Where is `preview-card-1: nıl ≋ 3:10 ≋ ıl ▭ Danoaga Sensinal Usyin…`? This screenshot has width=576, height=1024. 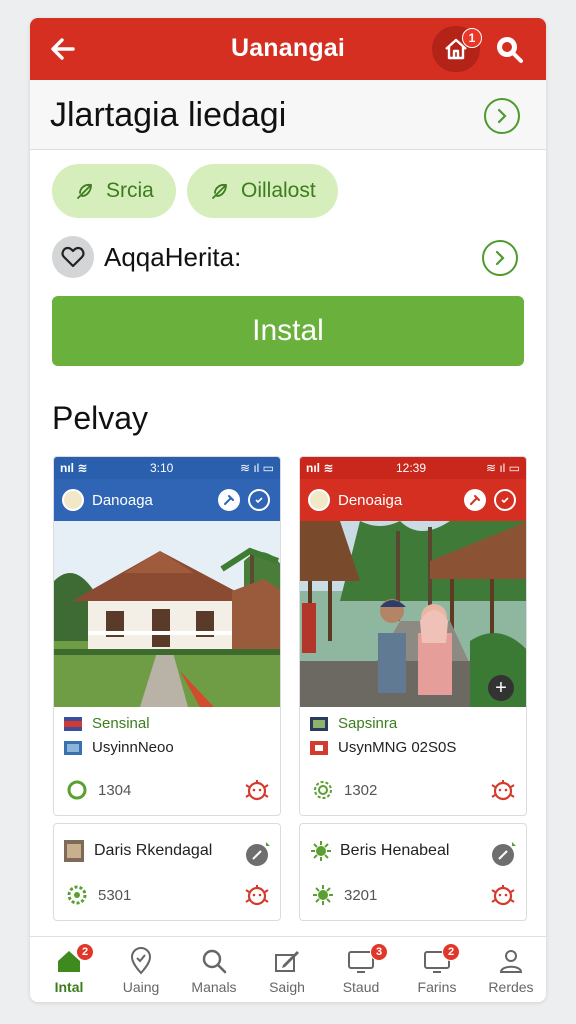 preview-card-1: nıl ≋ 3:10 ≋ ıl ▭ Danoaga Sensinal Usyin… is located at coordinates (167, 636).